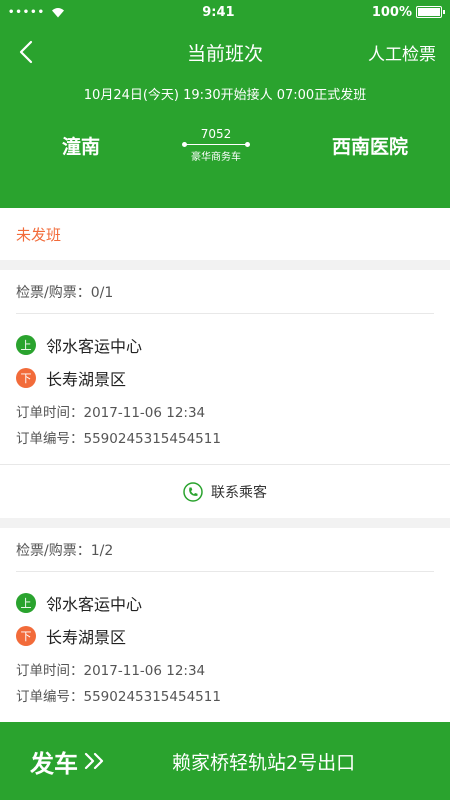 This screenshot has width=450, height=800. I want to click on status-left: •••••, so click(36, 12).